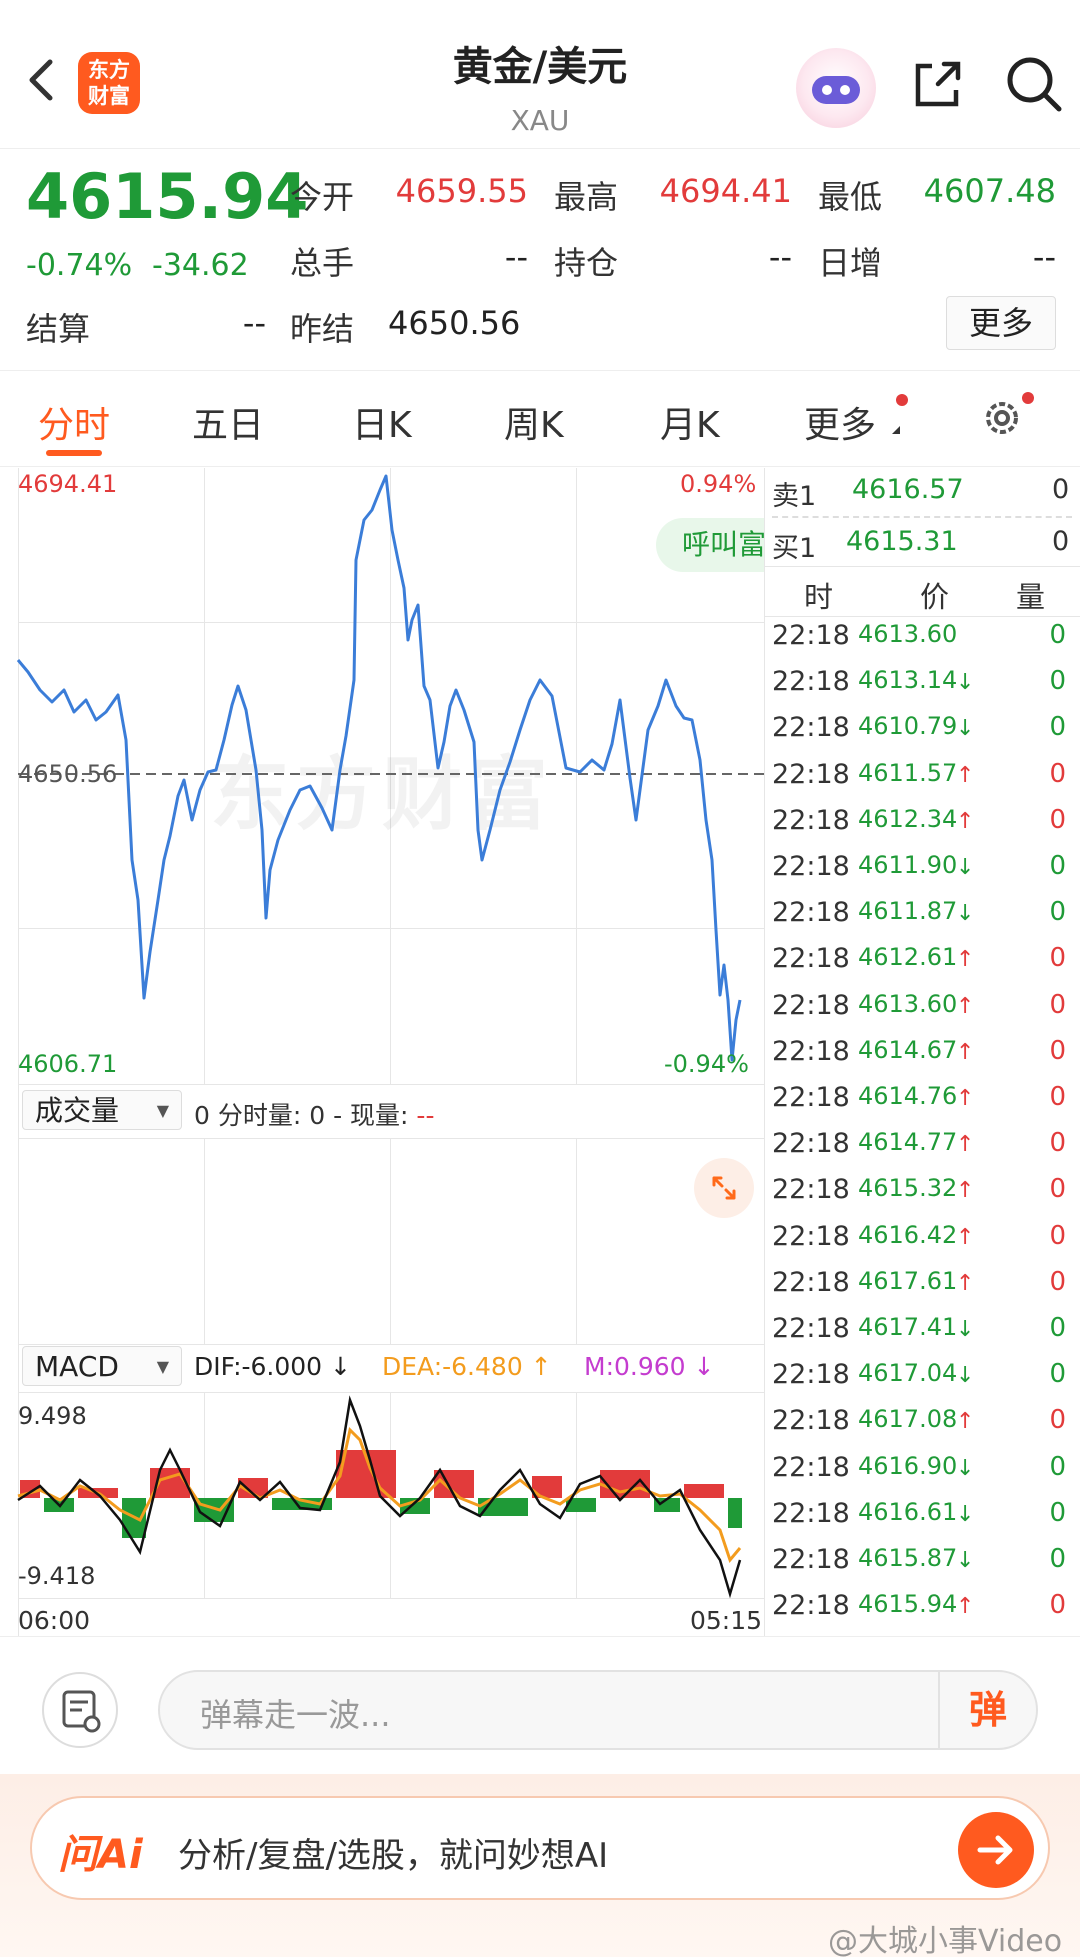  I want to click on macd-indicator-select: MACD ▼, so click(102, 1366).